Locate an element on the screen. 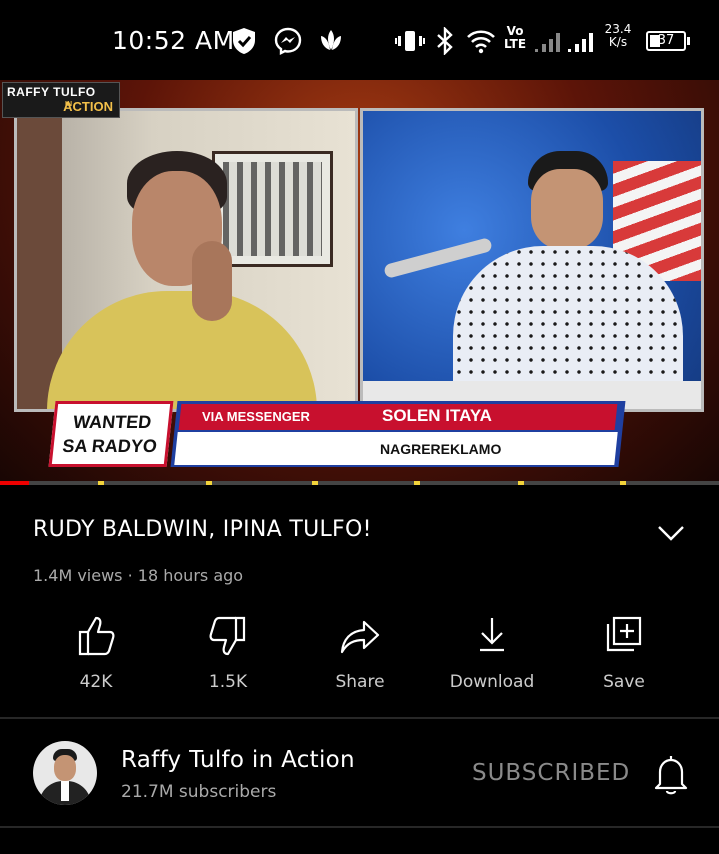 Image resolution: width=719 pixels, height=854 pixels. battery-icon: 37 is located at coordinates (666, 41).